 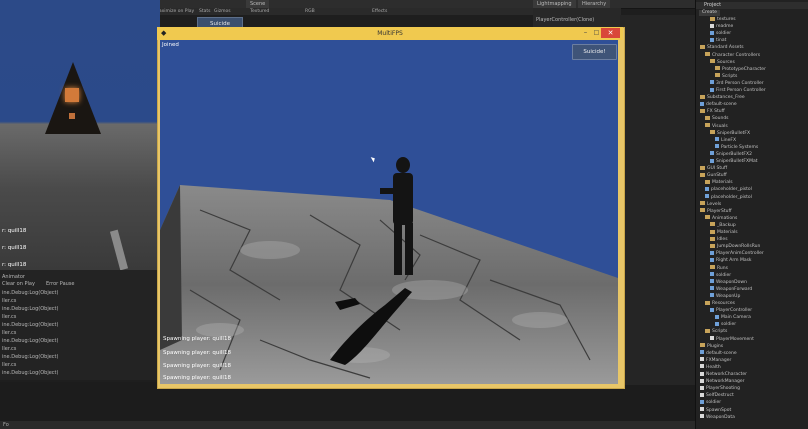 I want to click on project-item: Plugins, so click(x=711, y=346).